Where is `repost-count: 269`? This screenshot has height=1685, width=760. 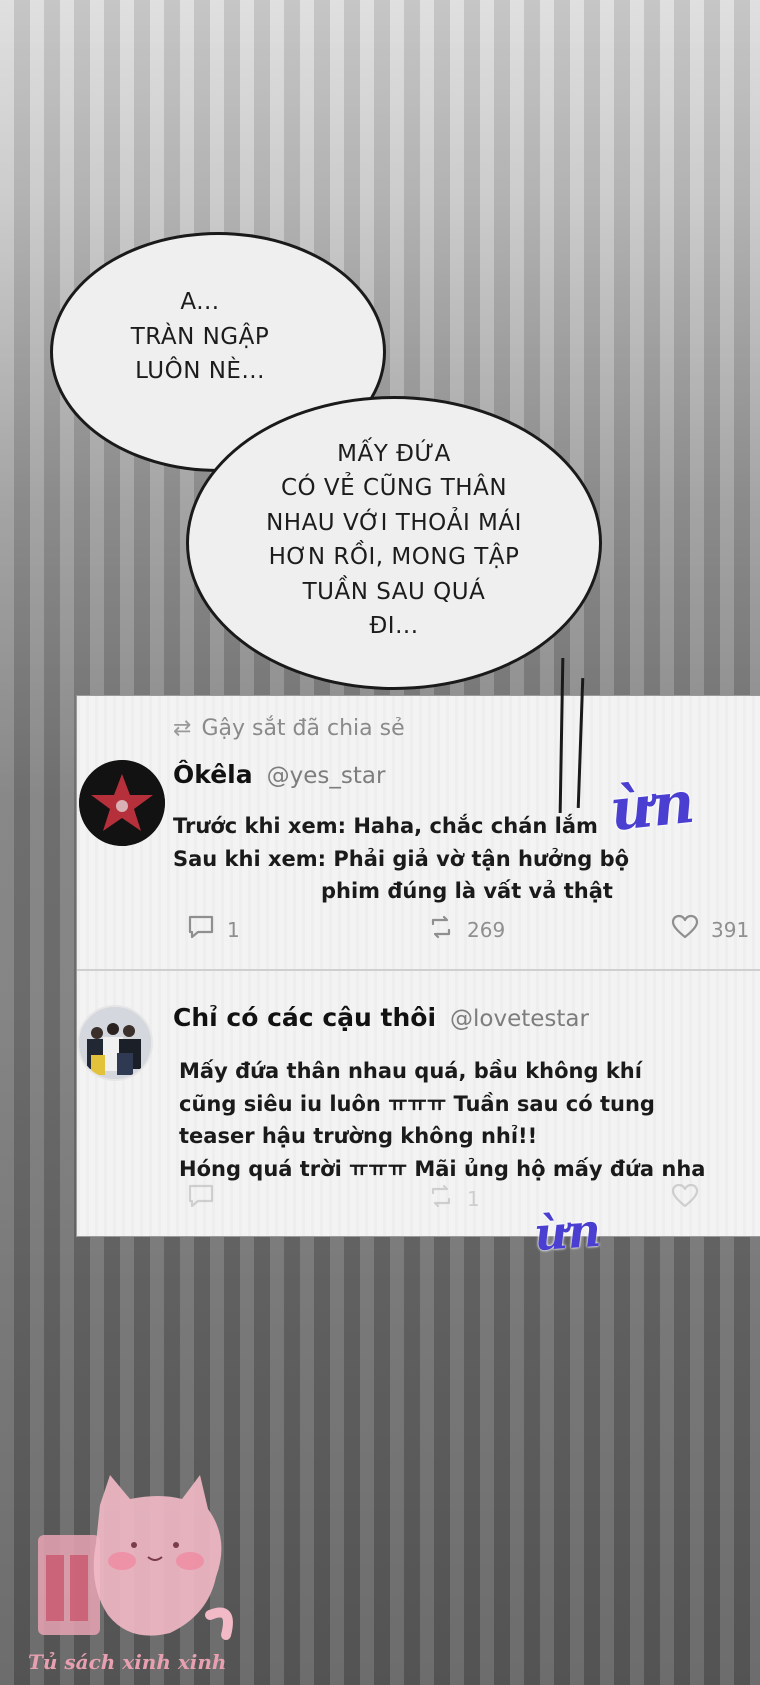
repost-count: 269 is located at coordinates (486, 930).